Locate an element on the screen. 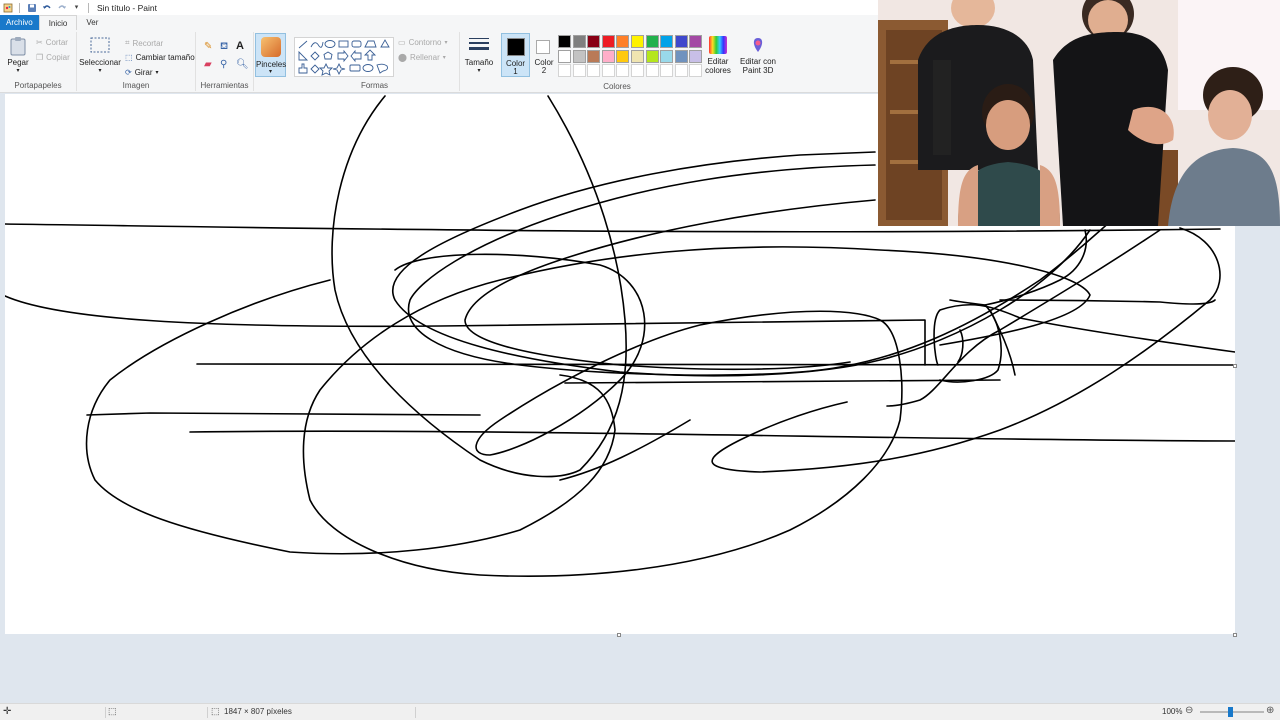  paint3d-button: Editar con Paint 3D is located at coordinates (758, 55).